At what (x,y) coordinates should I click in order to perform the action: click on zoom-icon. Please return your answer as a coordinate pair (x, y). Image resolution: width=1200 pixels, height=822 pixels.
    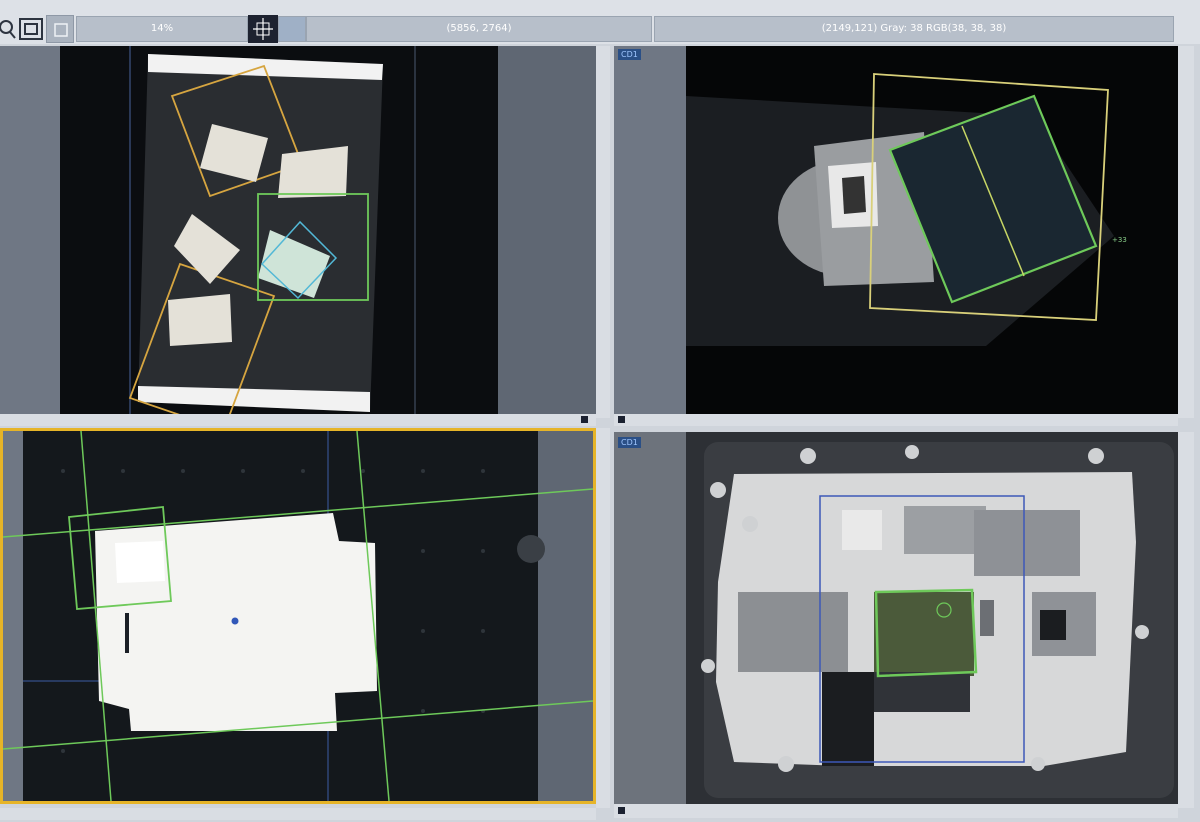
    Looking at the image, I should click on (9, 29).